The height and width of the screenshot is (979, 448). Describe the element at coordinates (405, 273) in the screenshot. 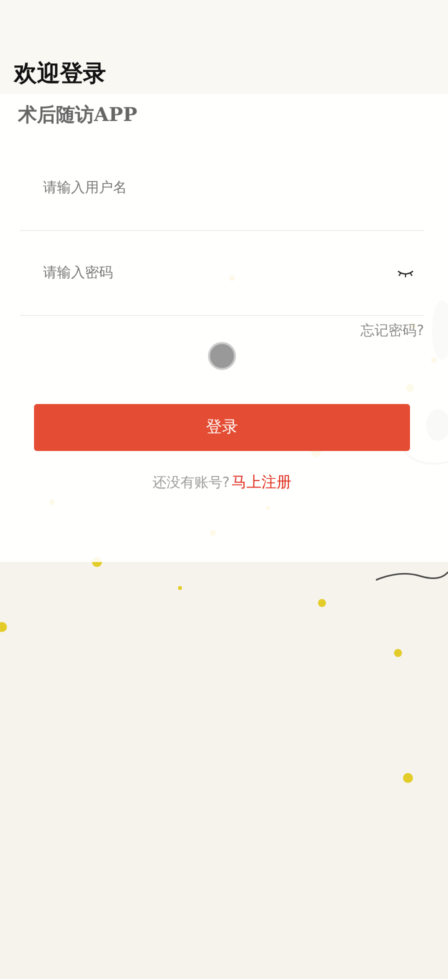

I see `closed-eye-icon` at that location.